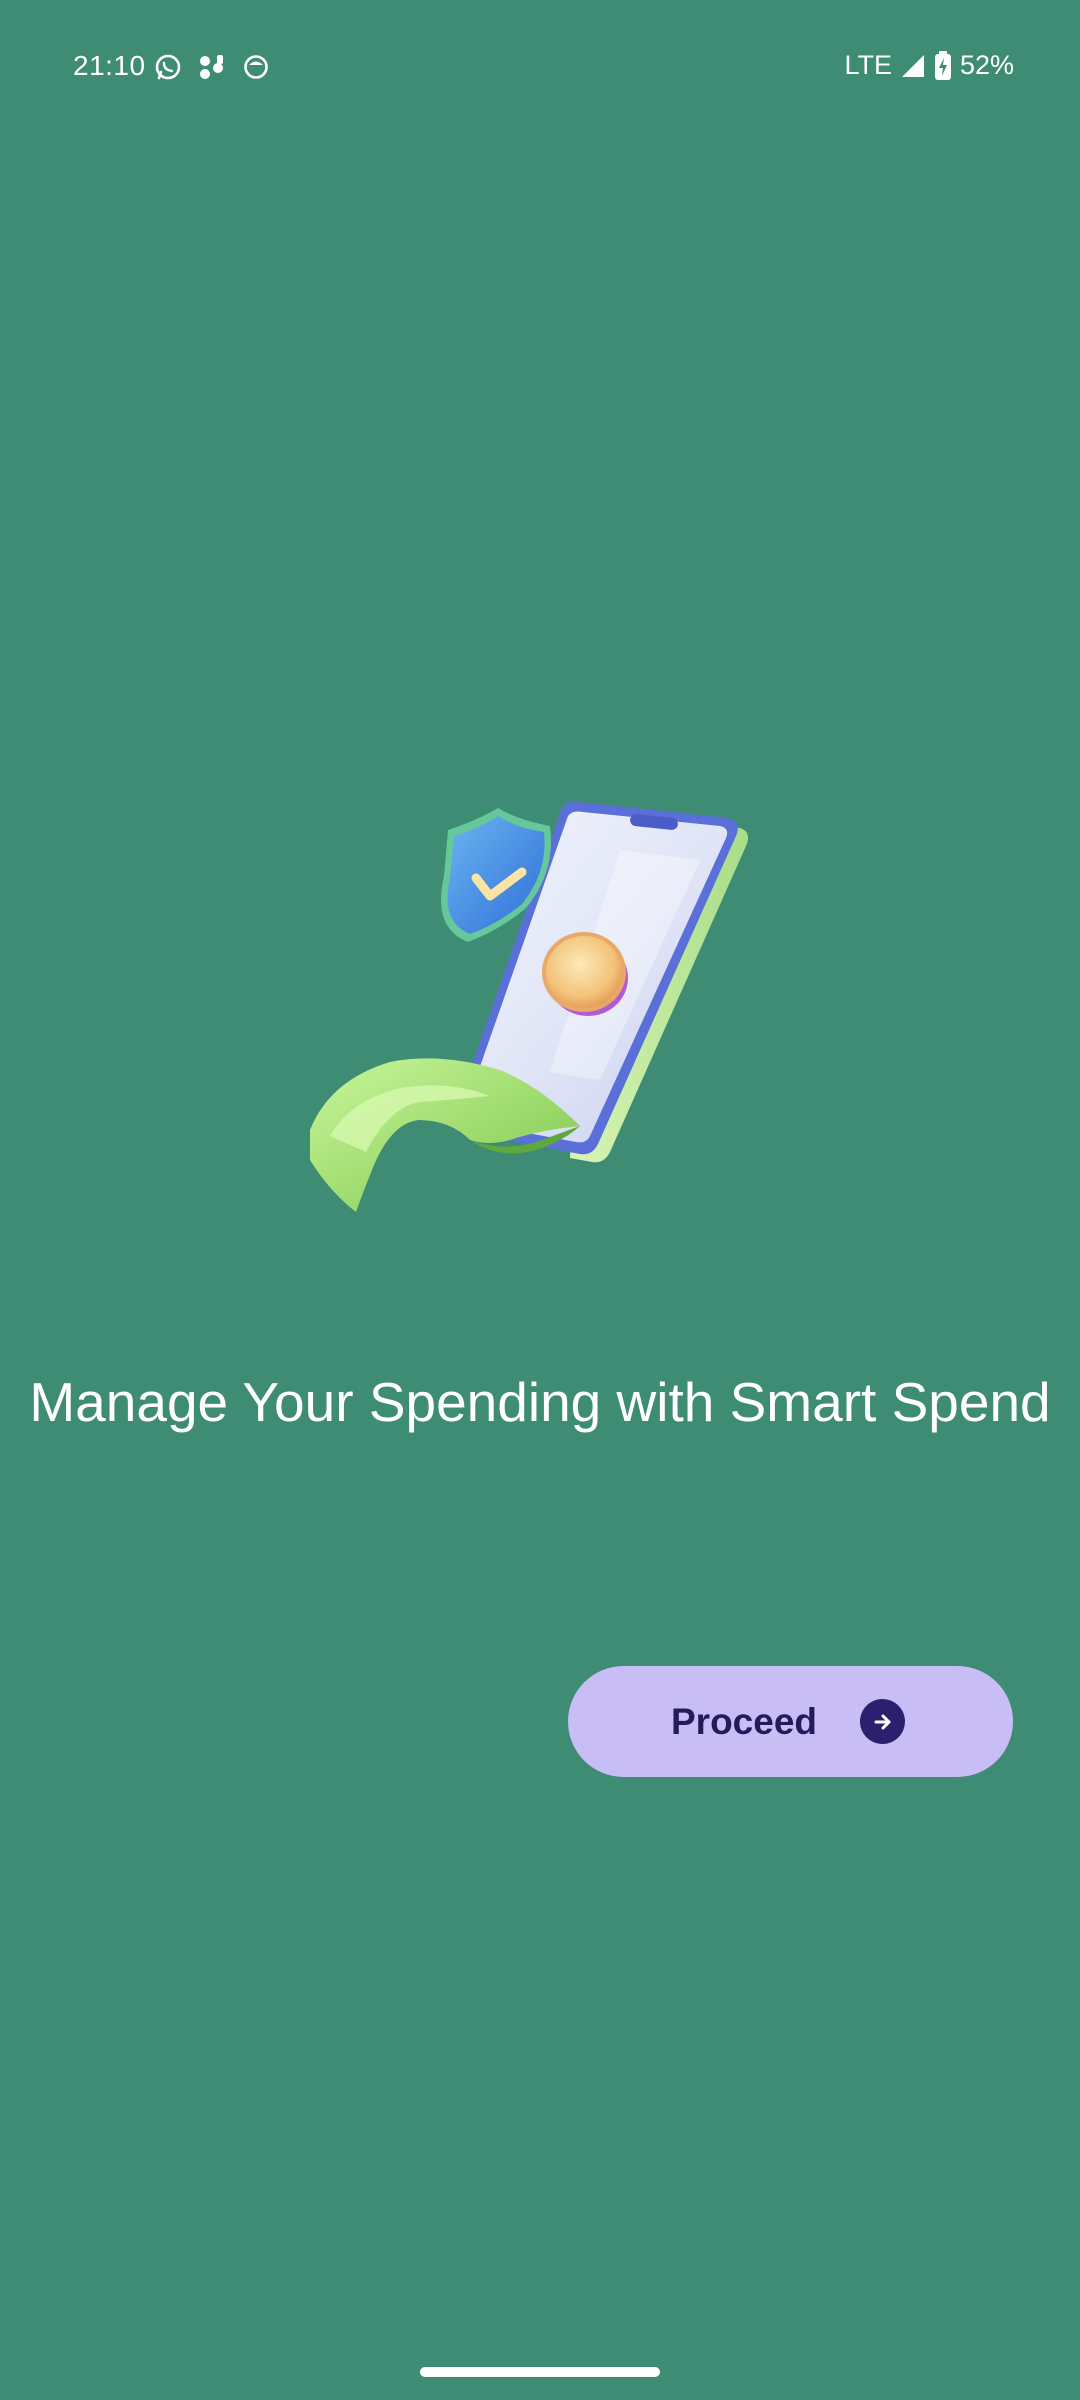  Describe the element at coordinates (882, 1721) in the screenshot. I see `arrow-right-circle-icon` at that location.